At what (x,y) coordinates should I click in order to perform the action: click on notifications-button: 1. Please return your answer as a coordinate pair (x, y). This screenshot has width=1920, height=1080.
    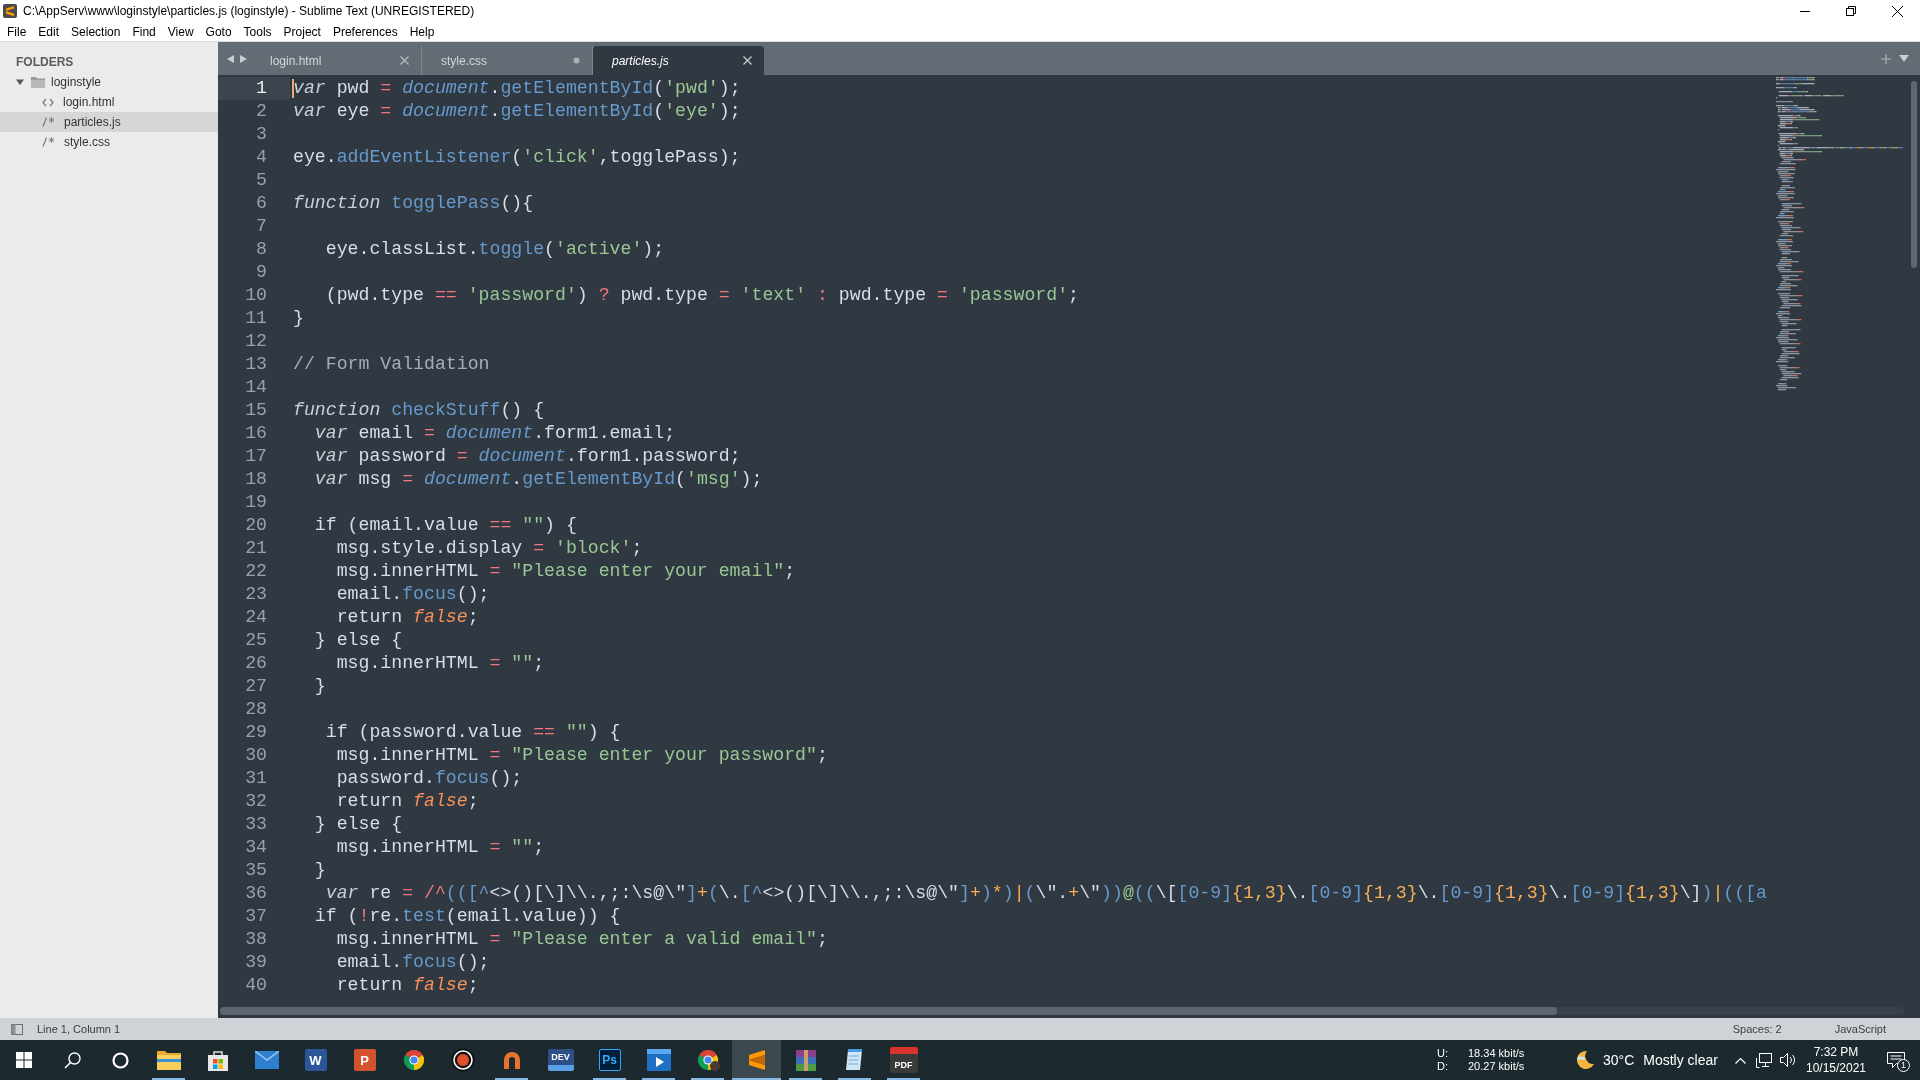
    Looking at the image, I should click on (1896, 1060).